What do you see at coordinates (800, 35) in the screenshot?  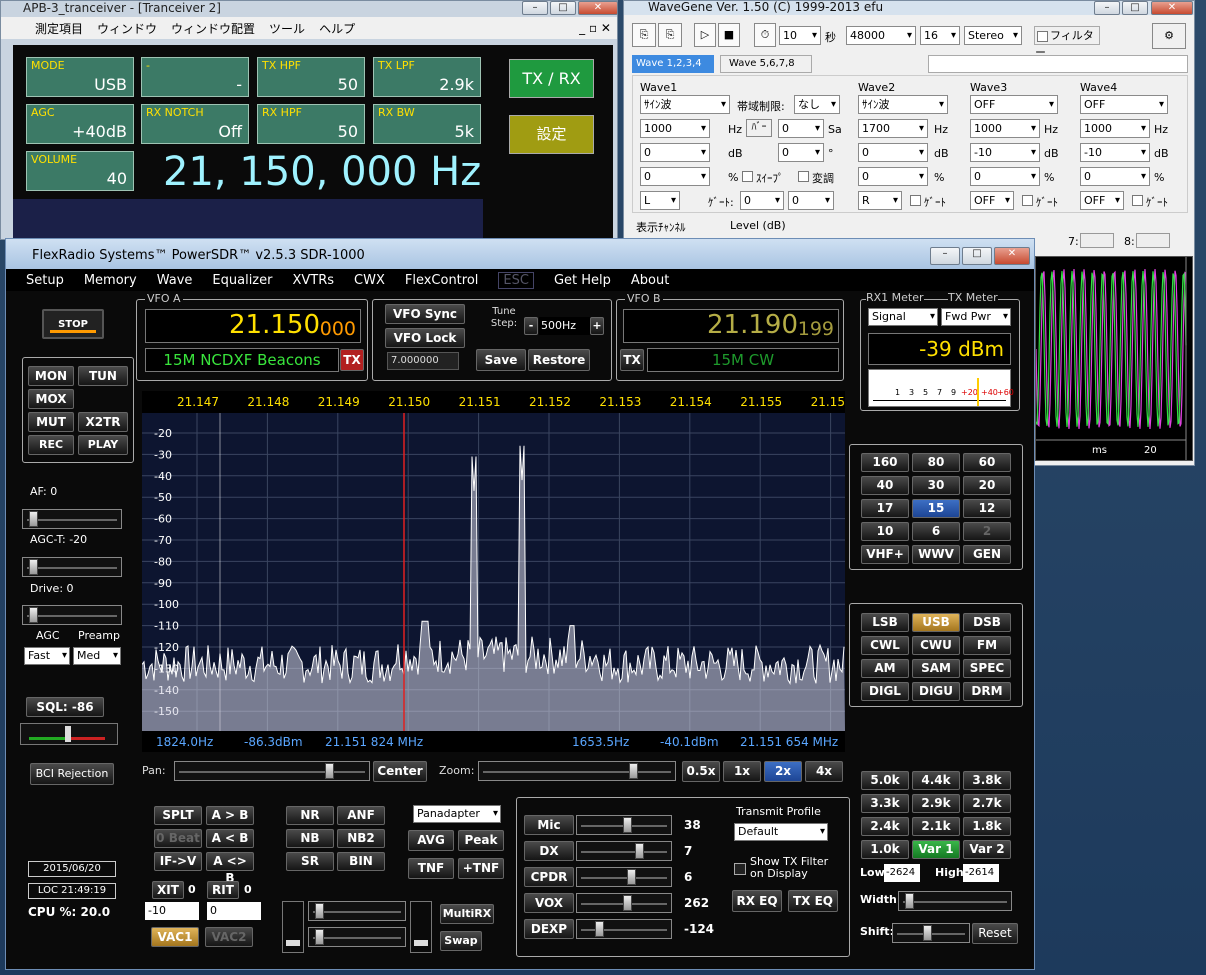 I see `duration-select: 10` at bounding box center [800, 35].